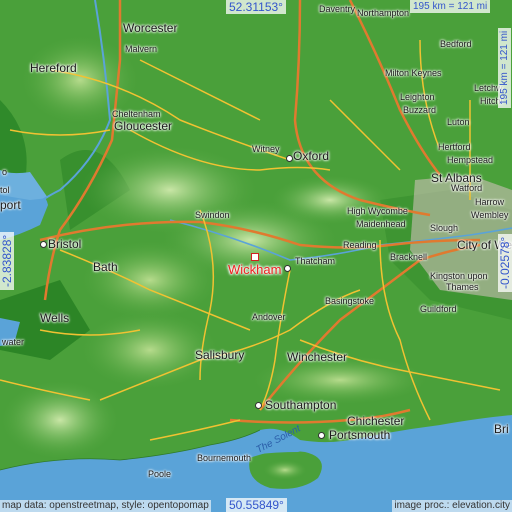 This screenshot has height=512, width=512. Describe the element at coordinates (141, 49) in the screenshot. I see `place-label: Malvern` at that location.